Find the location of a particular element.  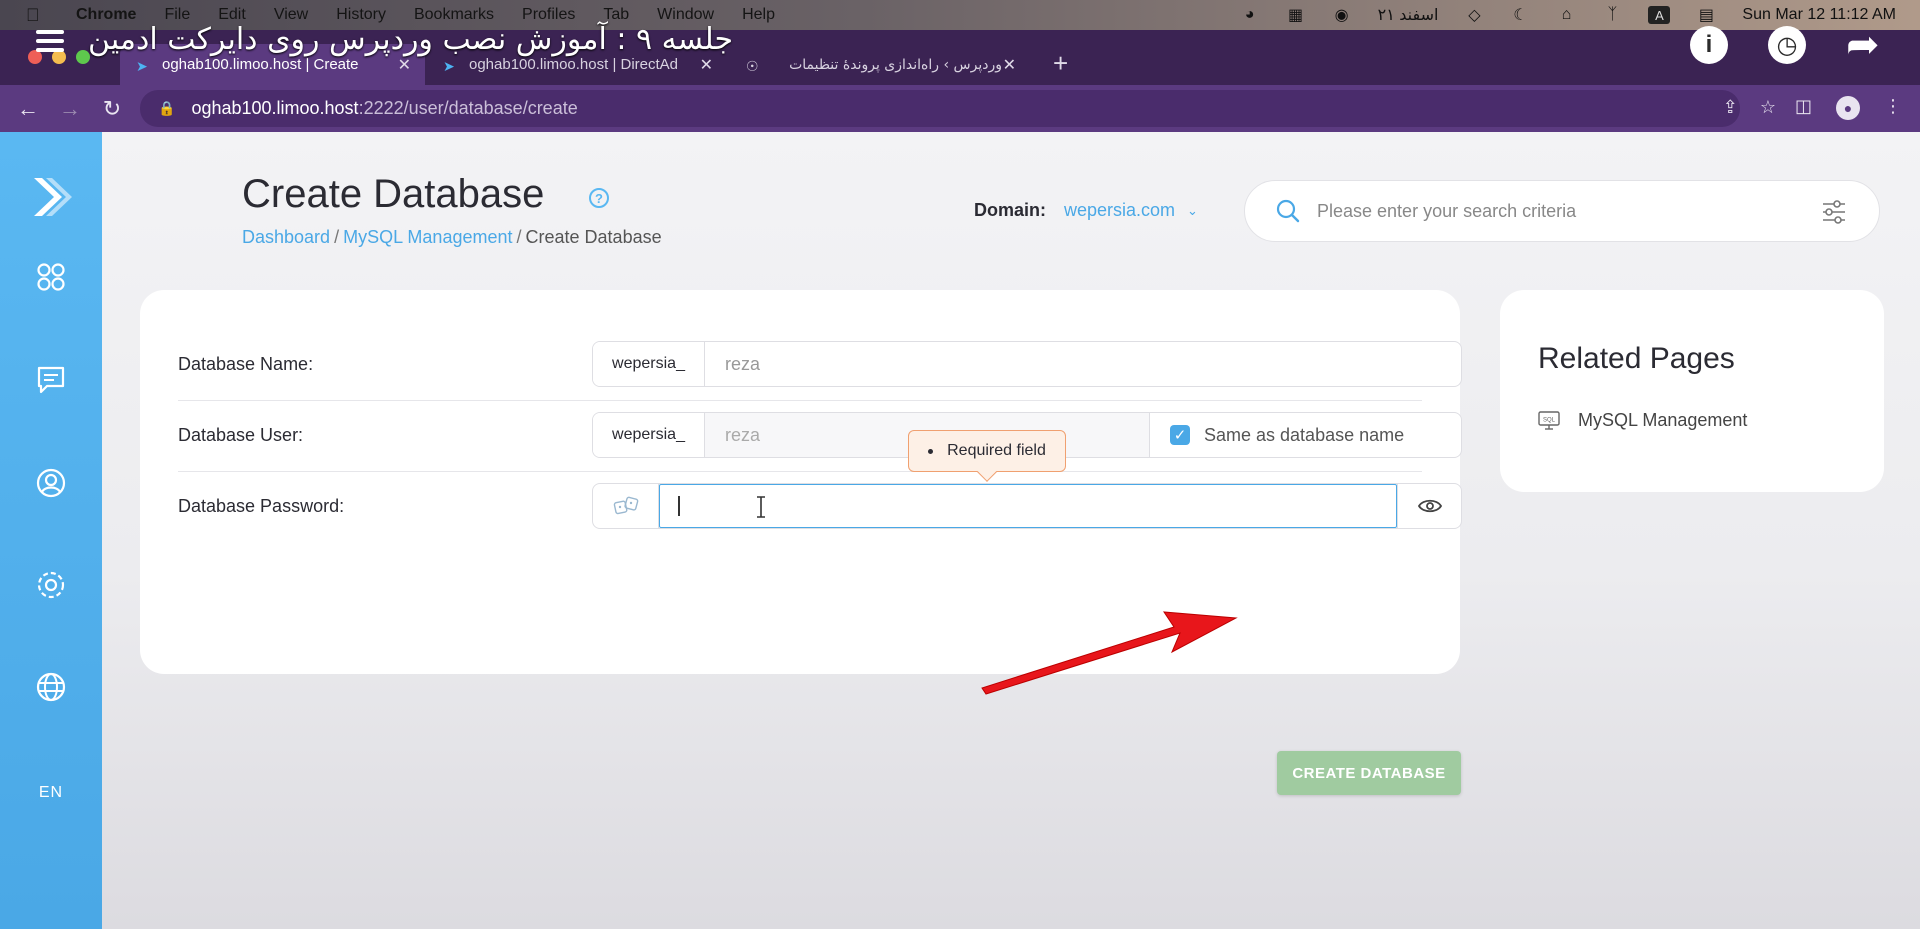

info-icon: i is located at coordinates (1709, 45).